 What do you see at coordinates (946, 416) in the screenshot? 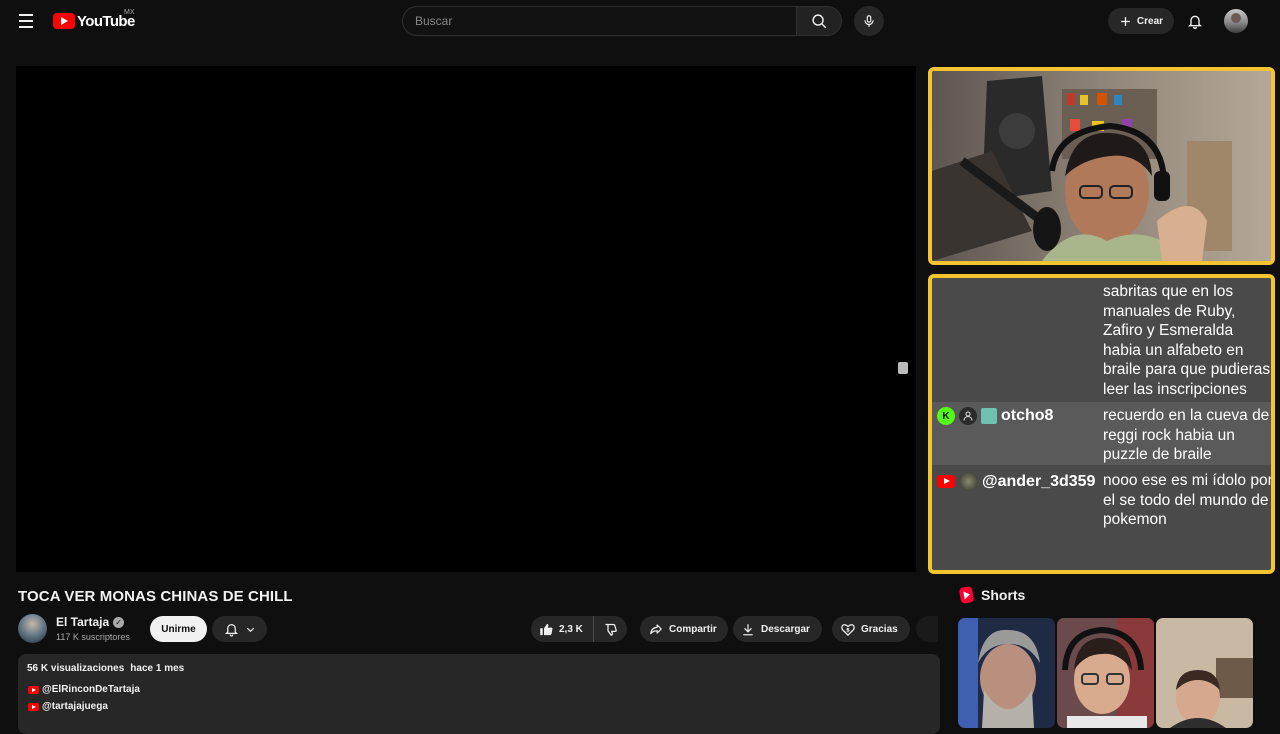
I see `kick-badge-icon: K` at bounding box center [946, 416].